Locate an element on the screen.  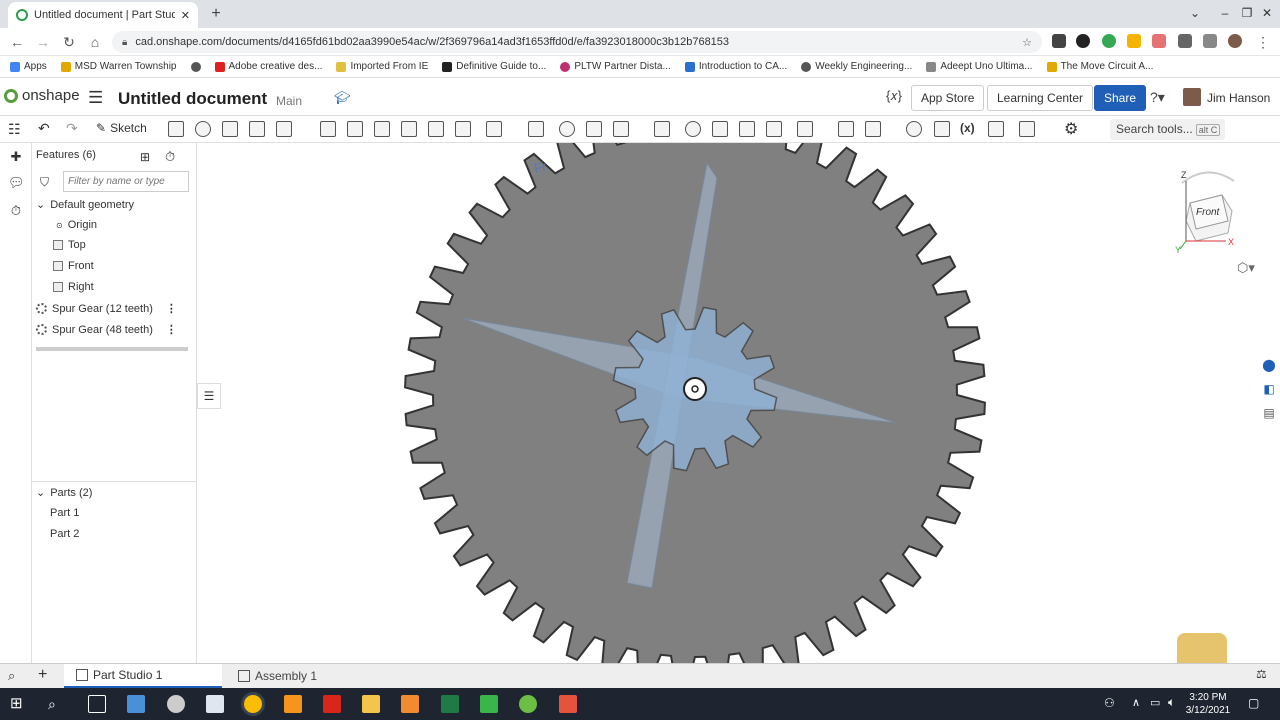
chrome-icon is located at coordinates (253, 704).